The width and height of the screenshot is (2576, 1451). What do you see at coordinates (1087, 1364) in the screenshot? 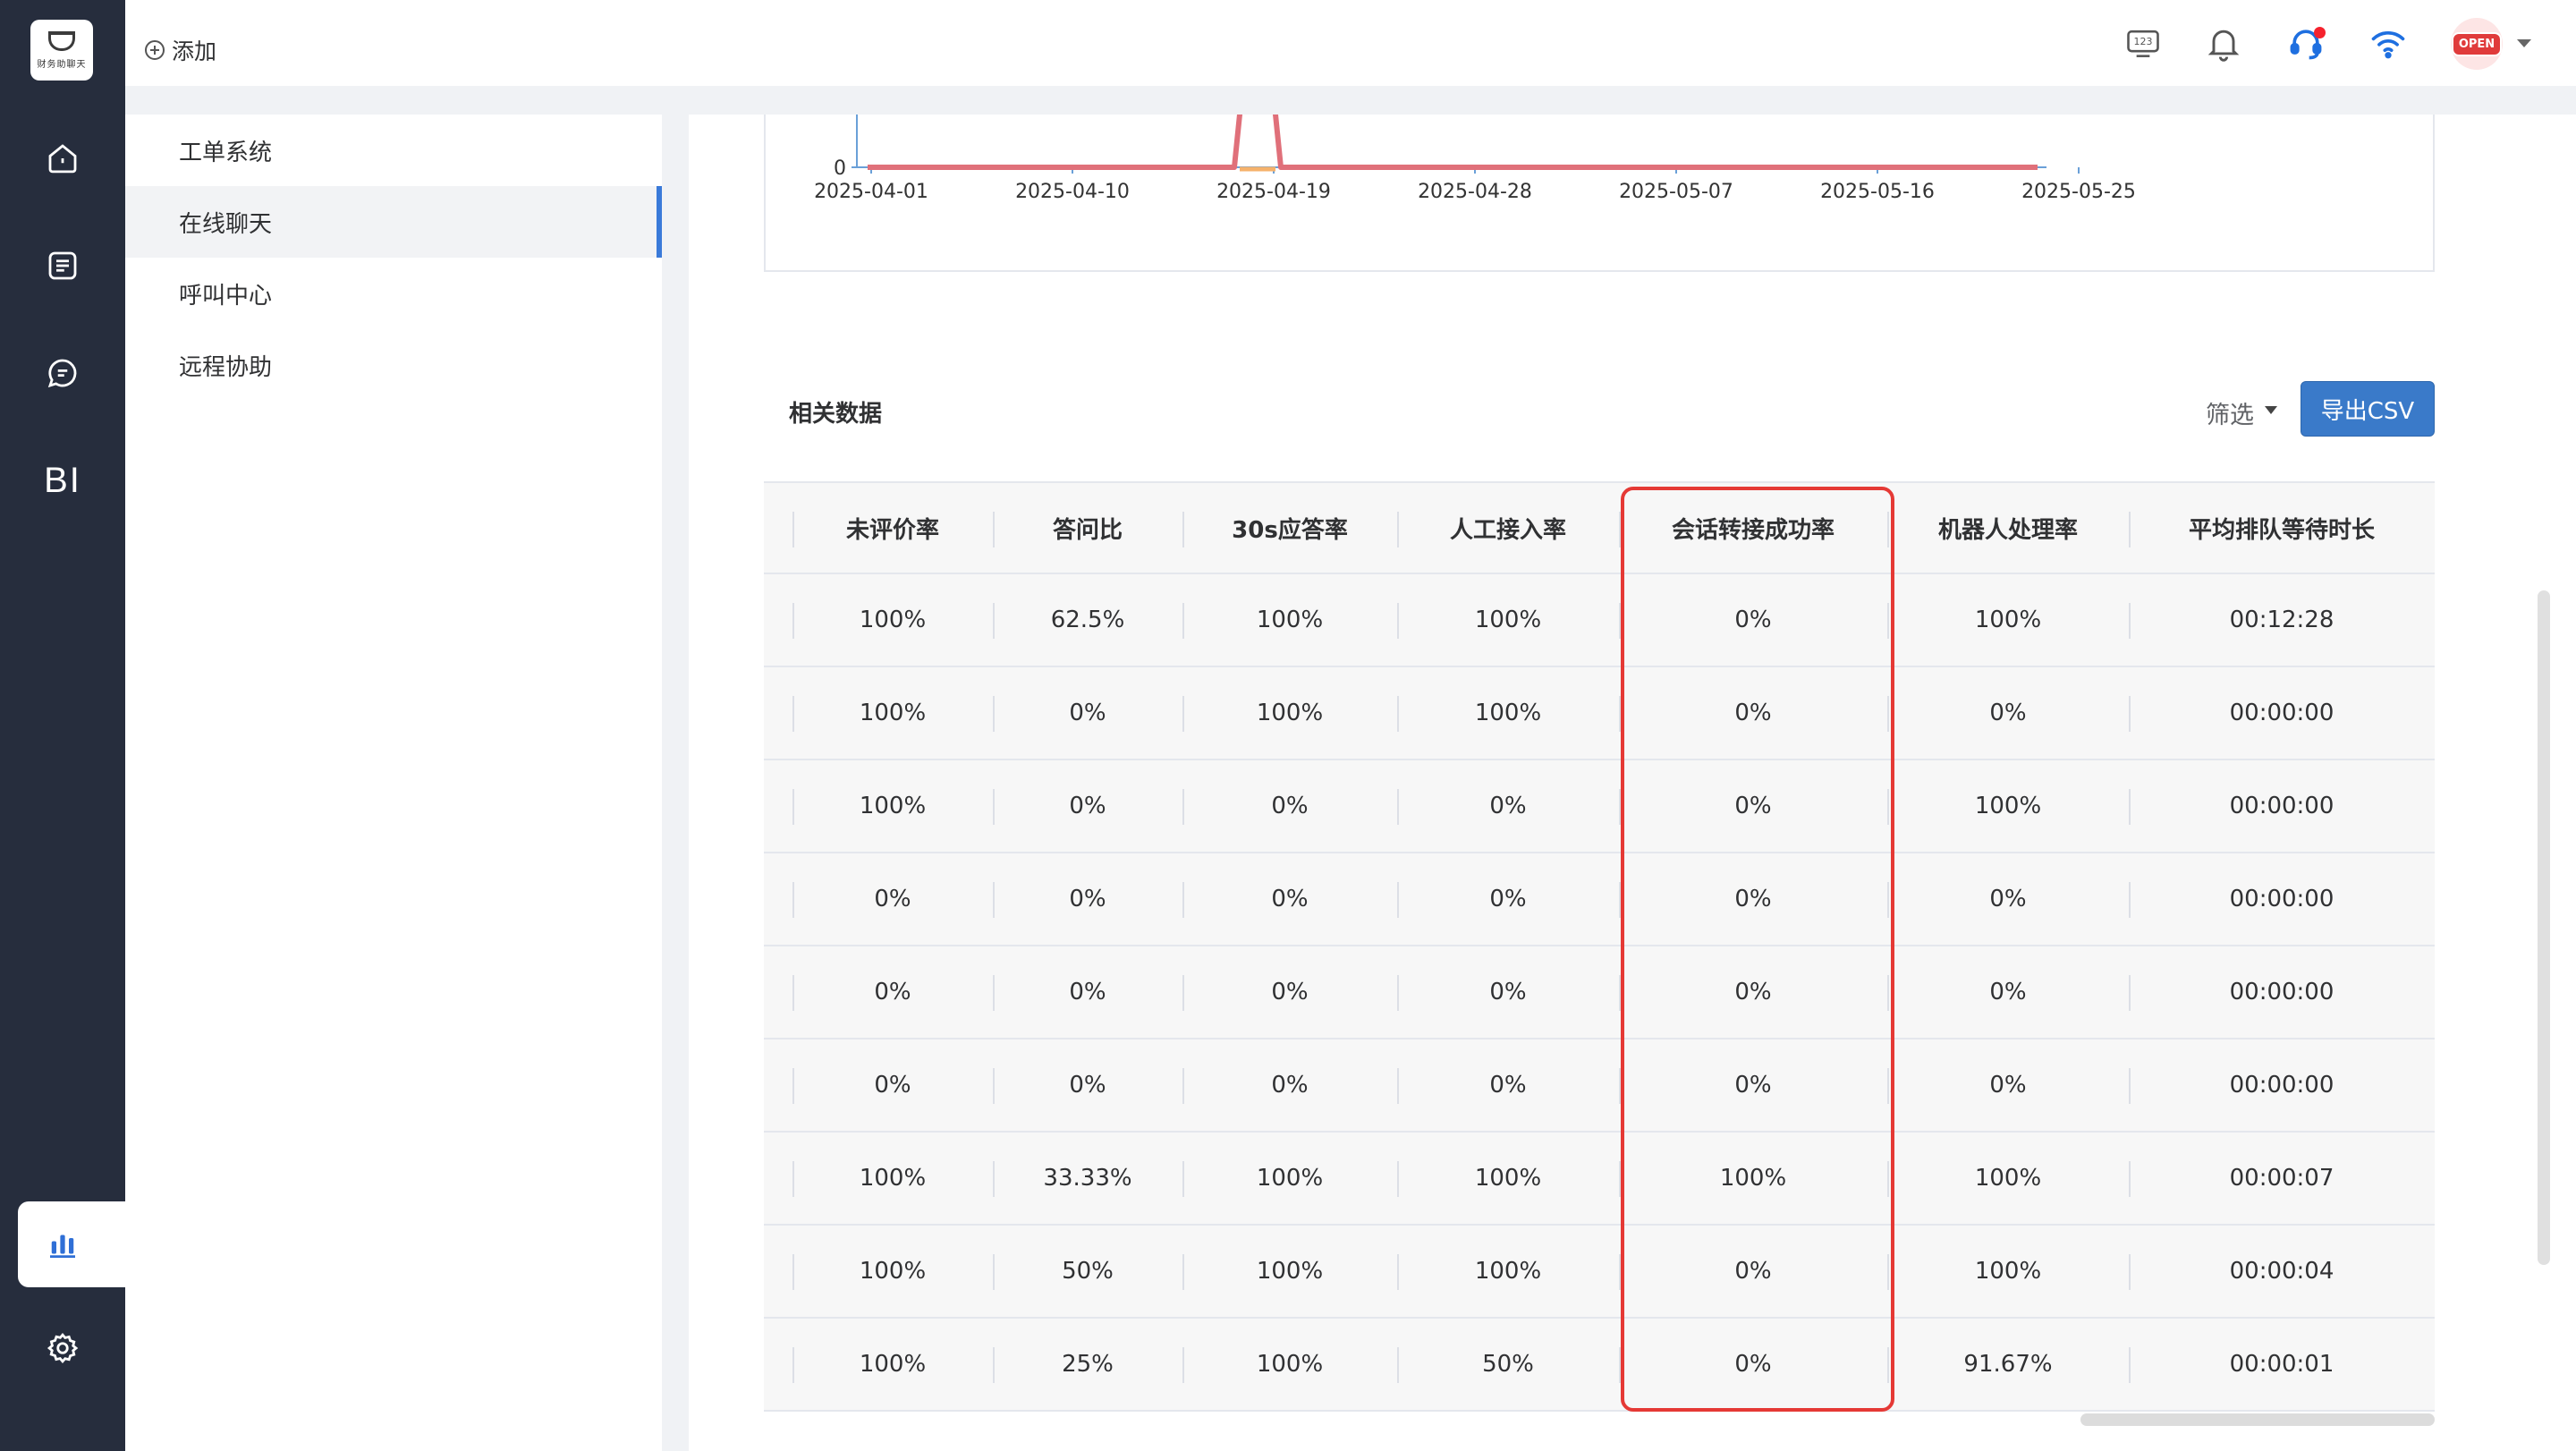
I see `table-cell: 25%` at bounding box center [1087, 1364].